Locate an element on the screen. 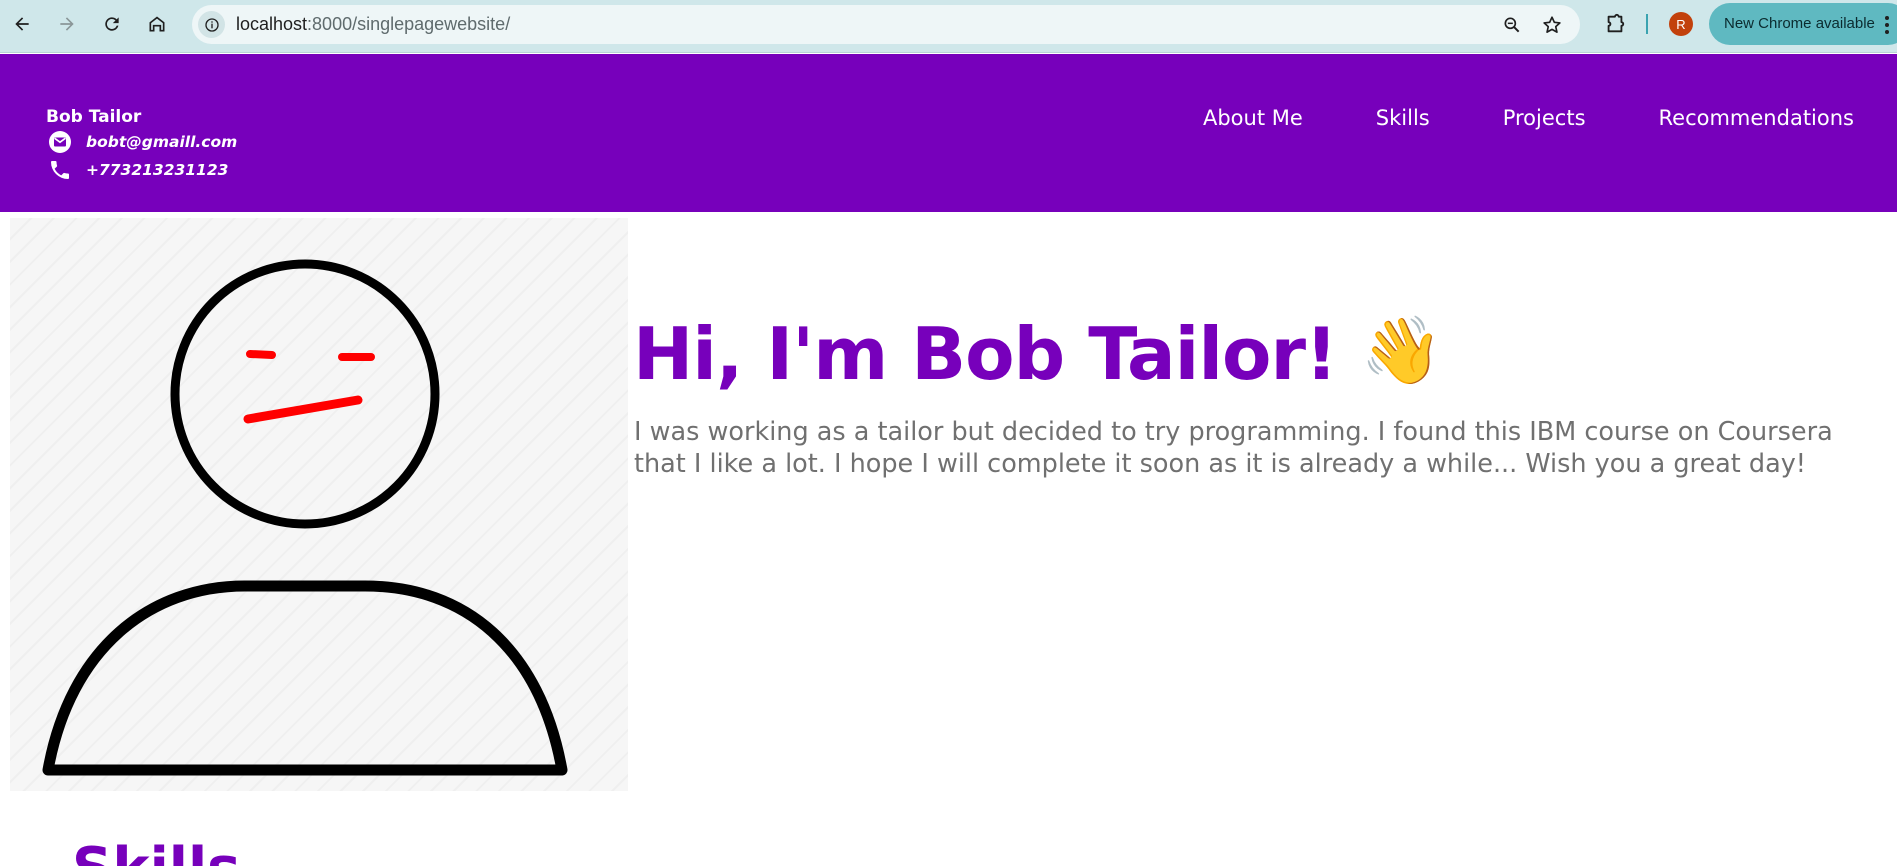 This screenshot has height=866, width=1897. phone-text: +773213231123 is located at coordinates (157, 170).